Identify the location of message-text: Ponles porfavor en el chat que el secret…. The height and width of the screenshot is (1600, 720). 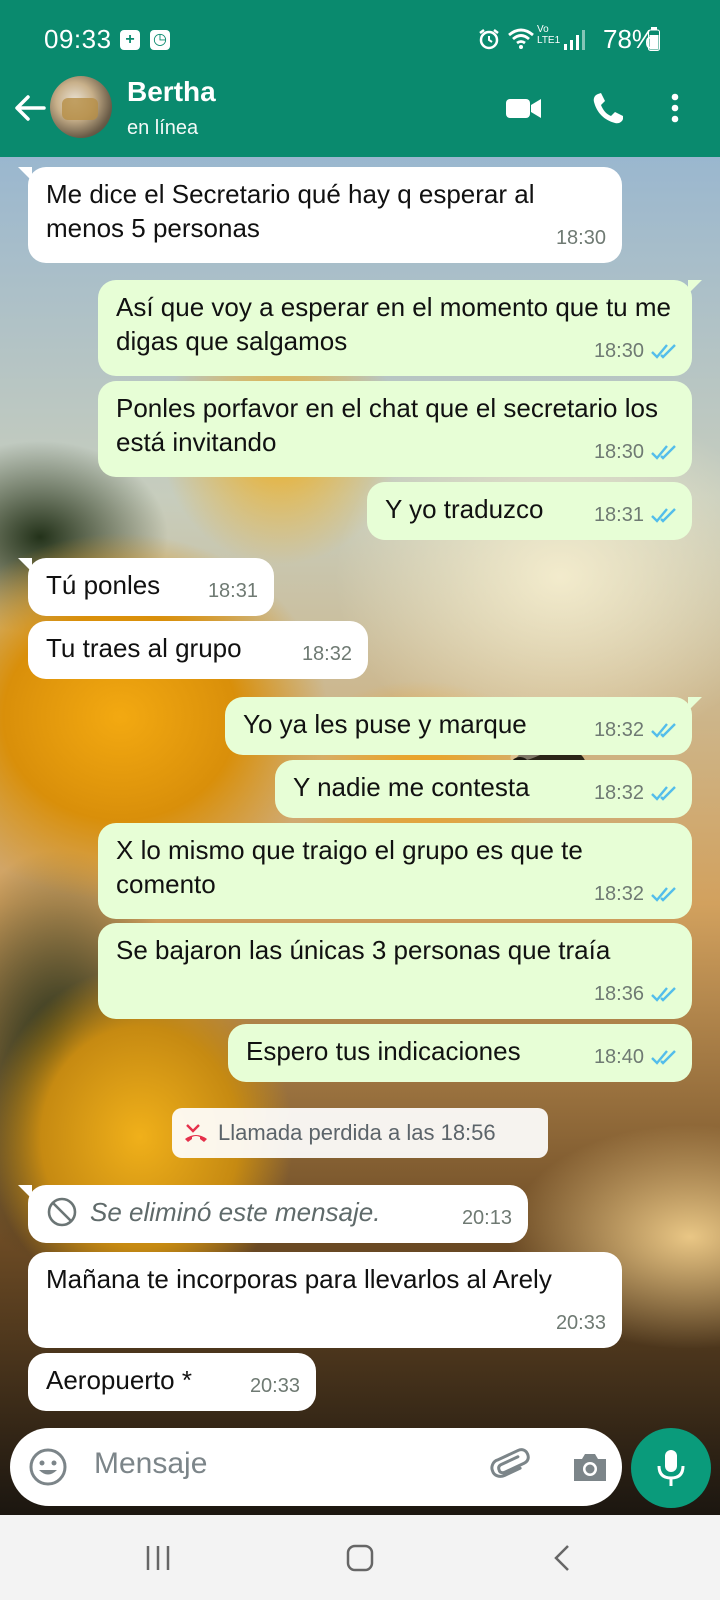
(387, 425).